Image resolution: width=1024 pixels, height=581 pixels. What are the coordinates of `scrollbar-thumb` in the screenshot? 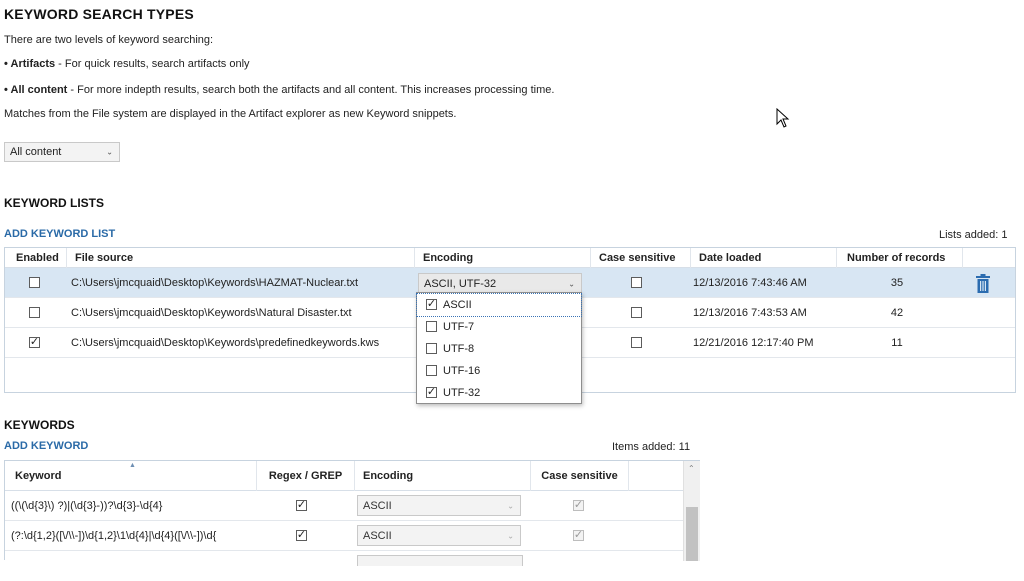 It's located at (692, 534).